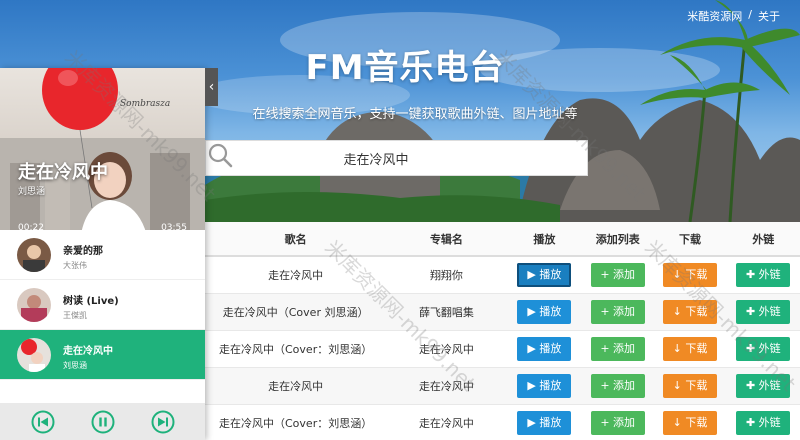  I want to click on track-name: 亲爱的那, so click(83, 251).